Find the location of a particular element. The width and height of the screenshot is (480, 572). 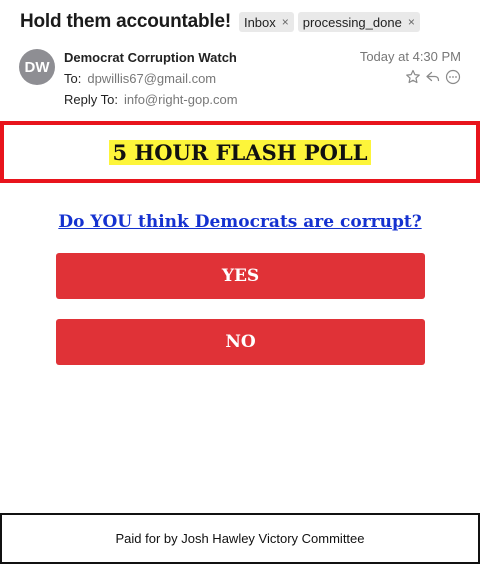

reply-to-label: Reply To: is located at coordinates (91, 99).